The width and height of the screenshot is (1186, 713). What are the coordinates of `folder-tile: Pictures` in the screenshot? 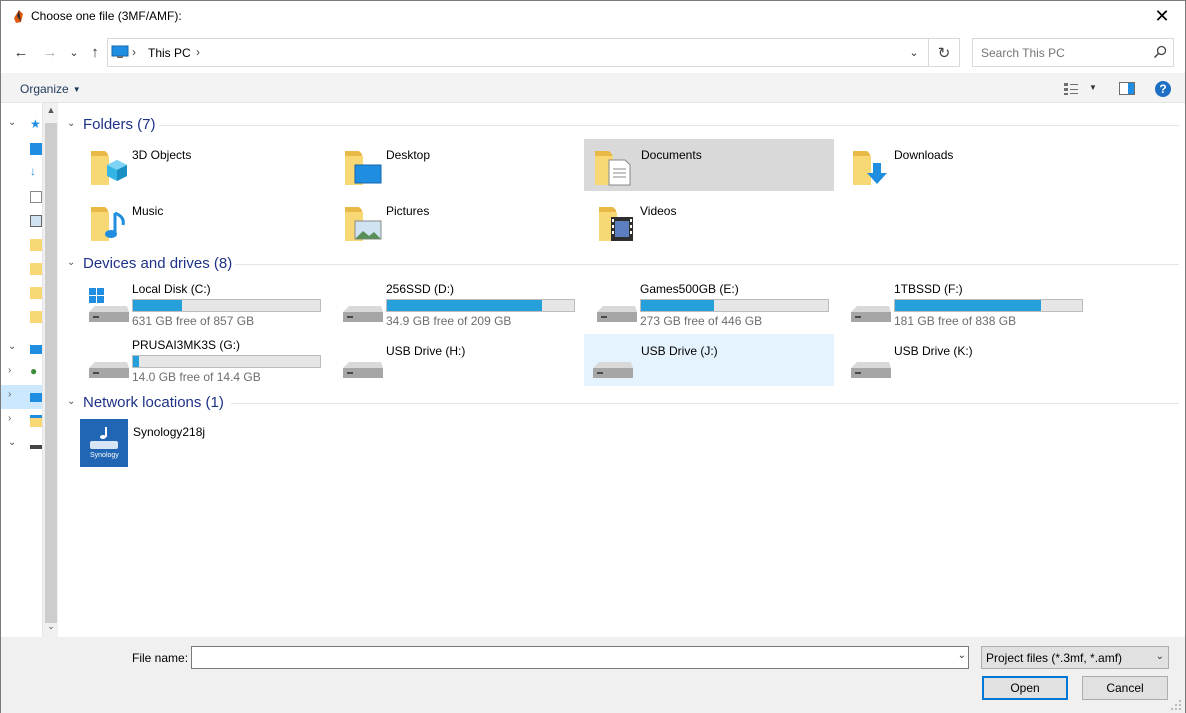 It's located at (462, 221).